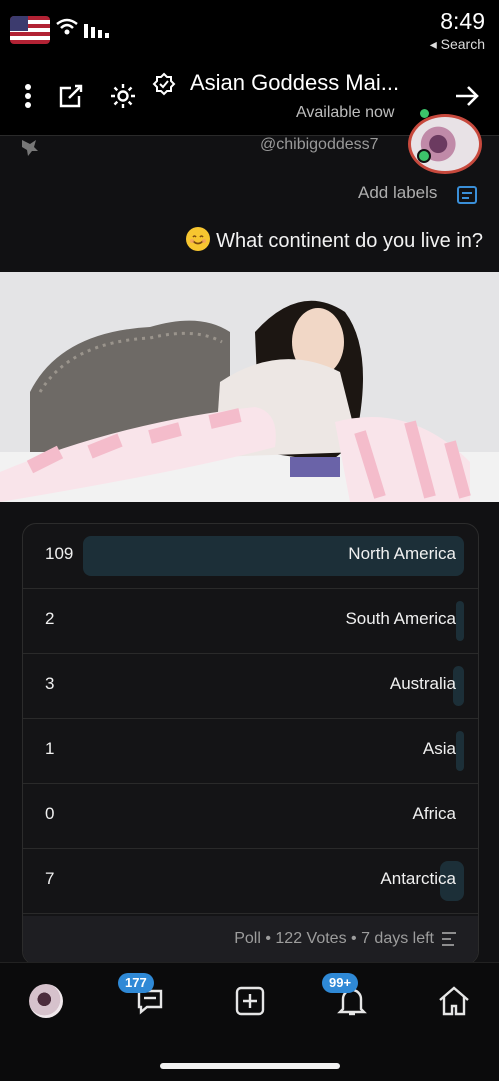  What do you see at coordinates (340, 983) in the screenshot?
I see `notifications-badge: 99+` at bounding box center [340, 983].